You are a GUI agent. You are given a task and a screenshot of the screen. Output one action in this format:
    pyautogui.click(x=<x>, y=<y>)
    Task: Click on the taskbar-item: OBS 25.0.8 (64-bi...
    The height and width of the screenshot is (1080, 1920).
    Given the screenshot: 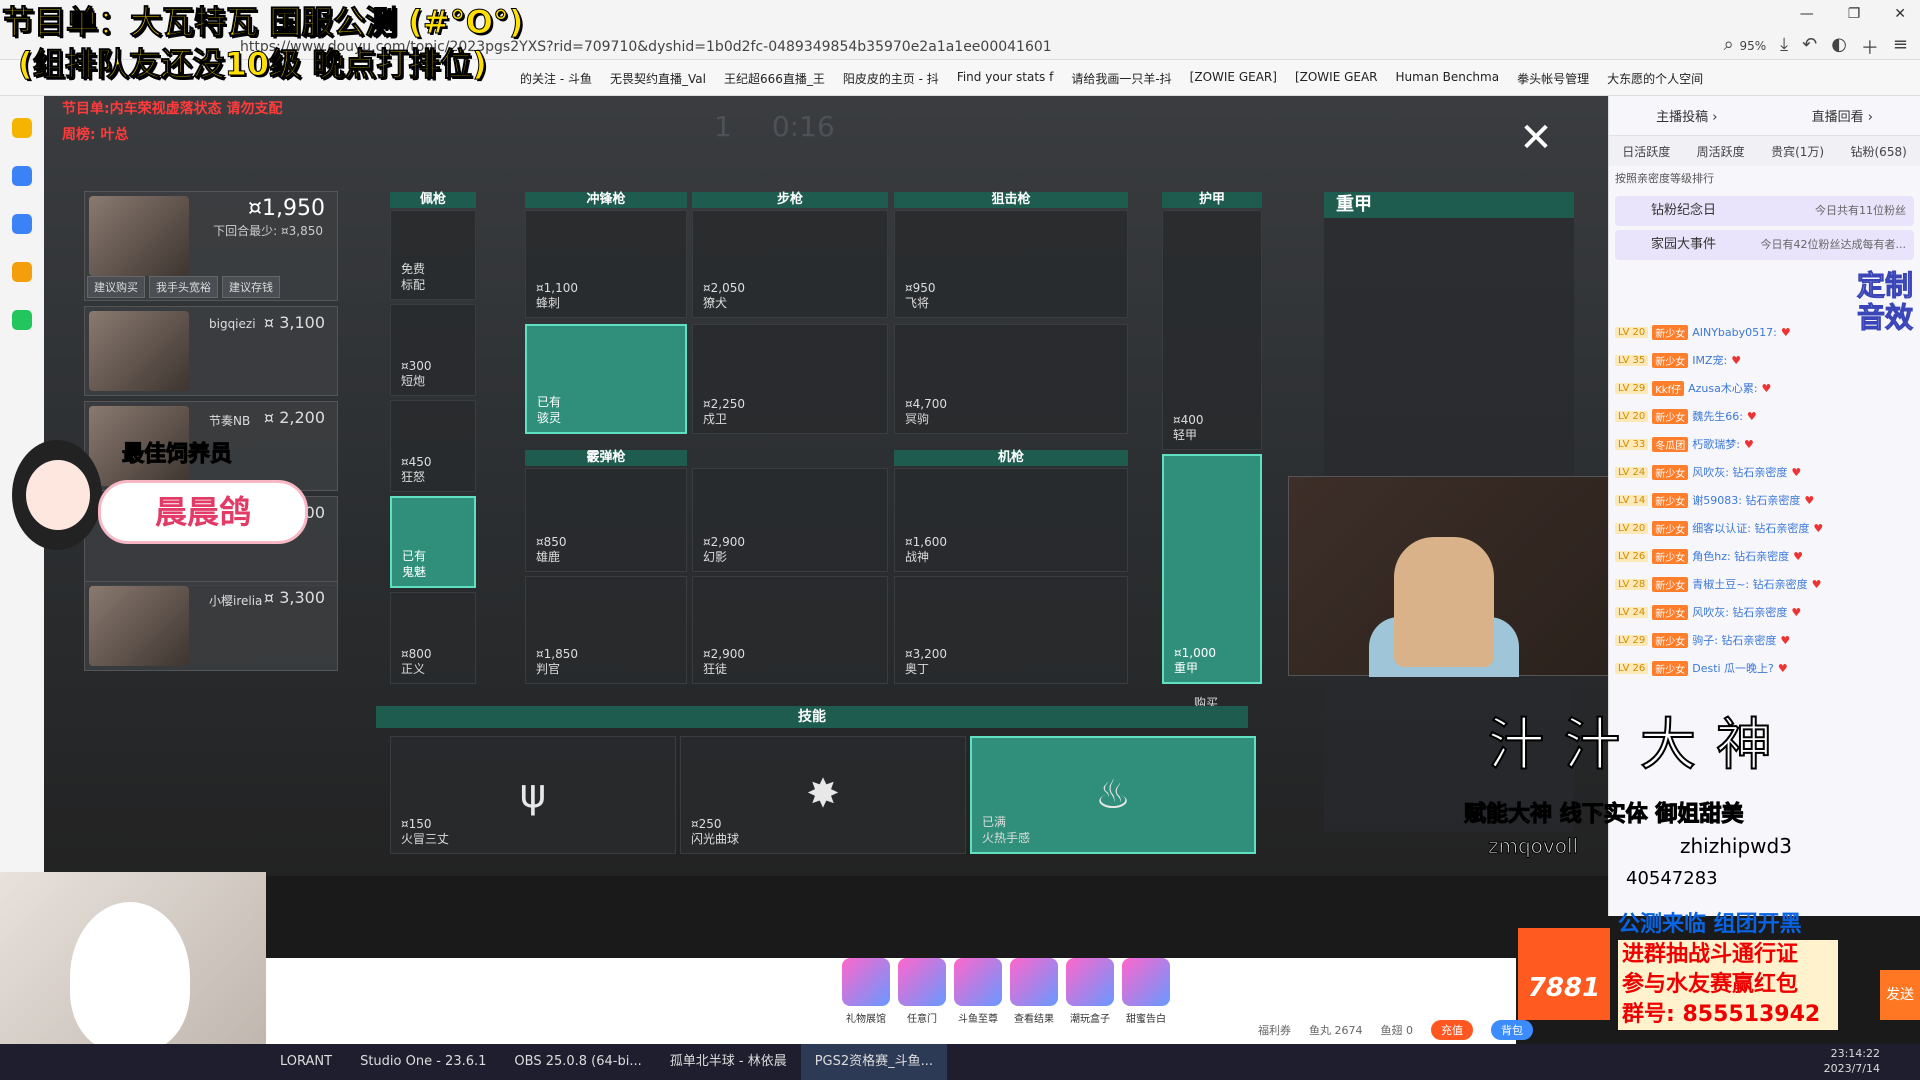 What is the action you would take?
    pyautogui.click(x=577, y=1062)
    